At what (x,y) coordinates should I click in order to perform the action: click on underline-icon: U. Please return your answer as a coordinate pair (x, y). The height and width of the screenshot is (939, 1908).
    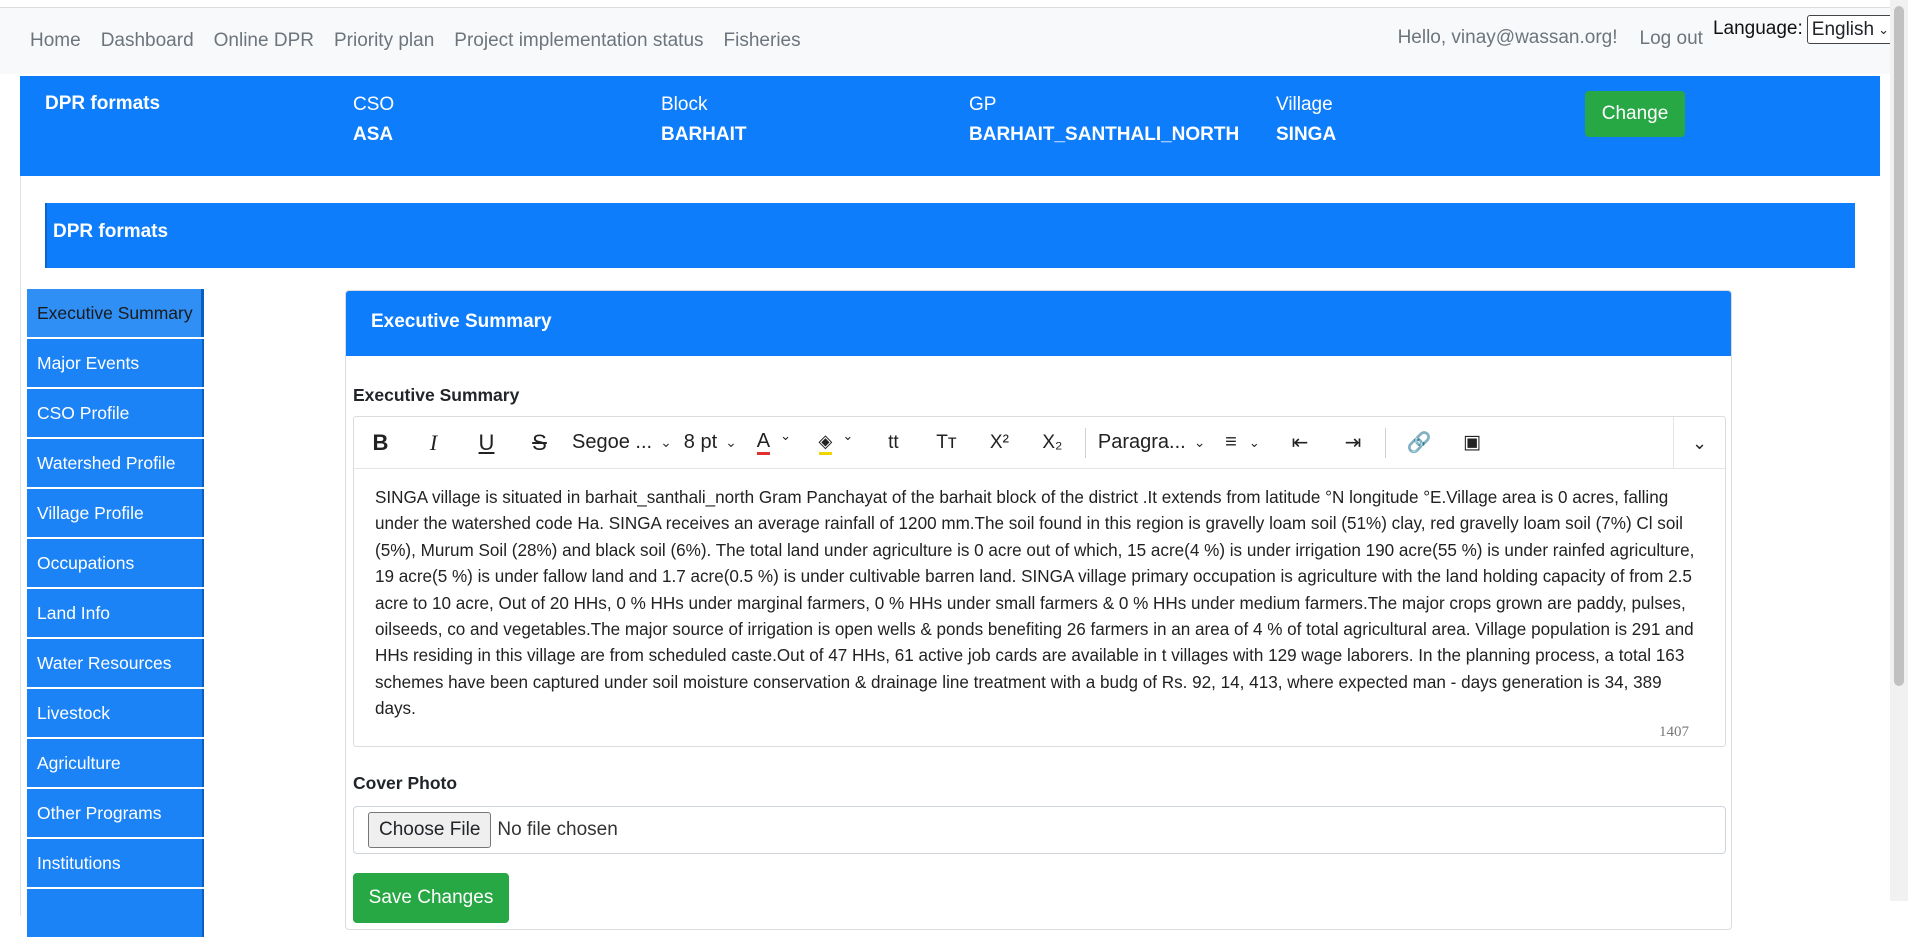
    Looking at the image, I should click on (486, 443).